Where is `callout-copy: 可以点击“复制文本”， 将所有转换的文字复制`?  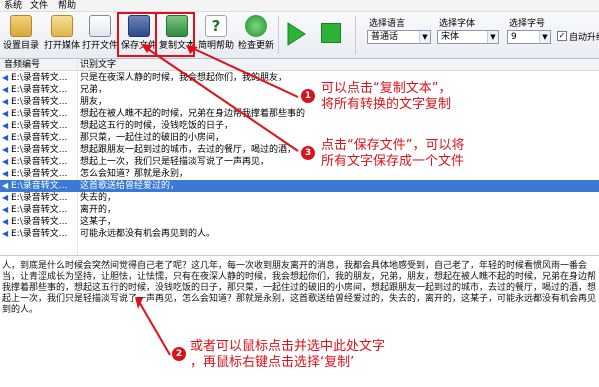 callout-copy: 可以点击“复制文本”， 将所有转换的文字复制 is located at coordinates (386, 96).